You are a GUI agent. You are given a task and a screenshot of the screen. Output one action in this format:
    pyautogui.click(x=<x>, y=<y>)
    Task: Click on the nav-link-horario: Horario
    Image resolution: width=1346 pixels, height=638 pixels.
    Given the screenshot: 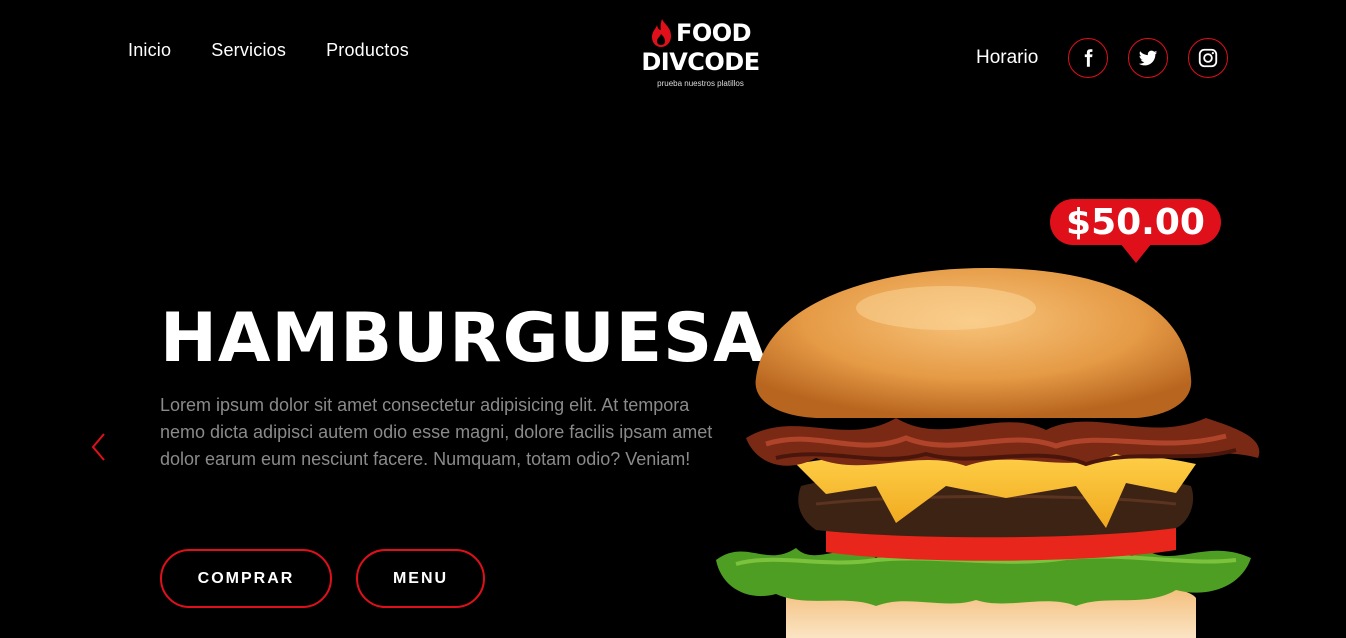 What is the action you would take?
    pyautogui.click(x=1007, y=58)
    